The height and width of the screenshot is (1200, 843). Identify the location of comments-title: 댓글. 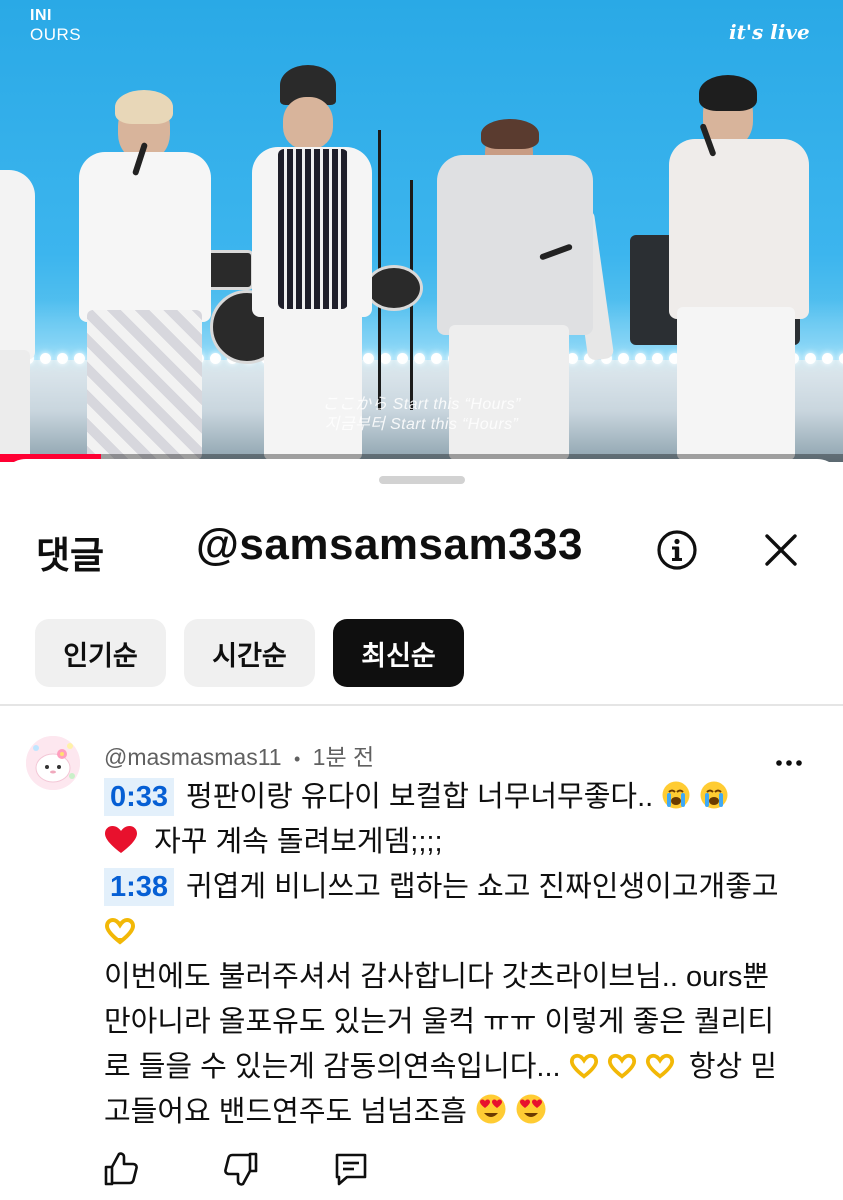
(70, 555).